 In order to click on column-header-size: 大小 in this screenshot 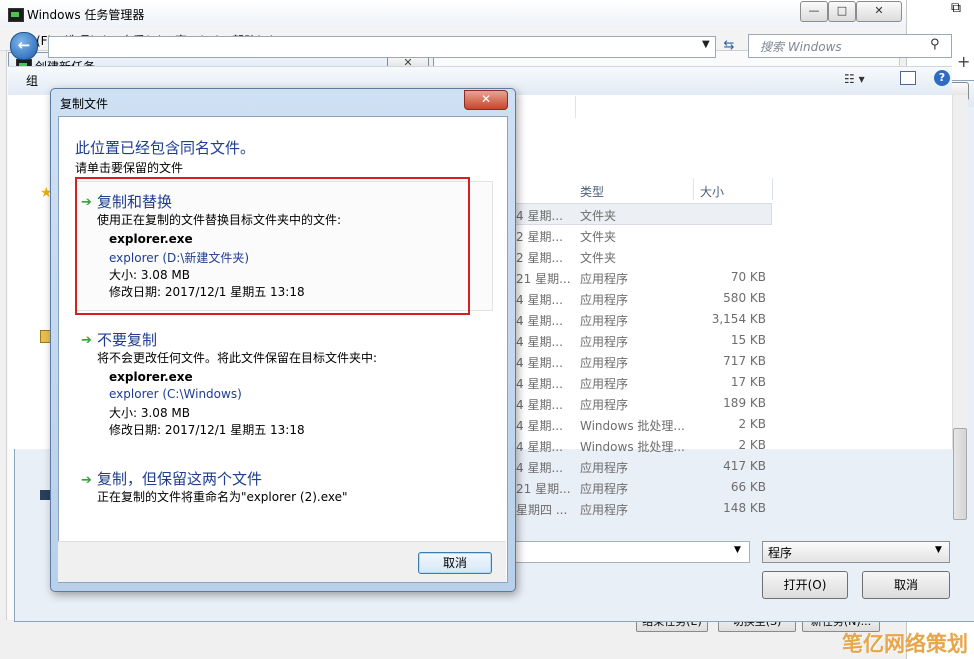, I will do `click(712, 191)`.